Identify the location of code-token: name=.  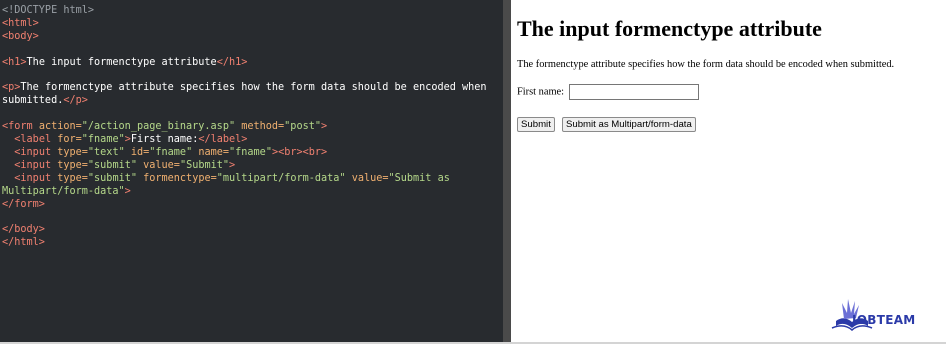
(214, 152).